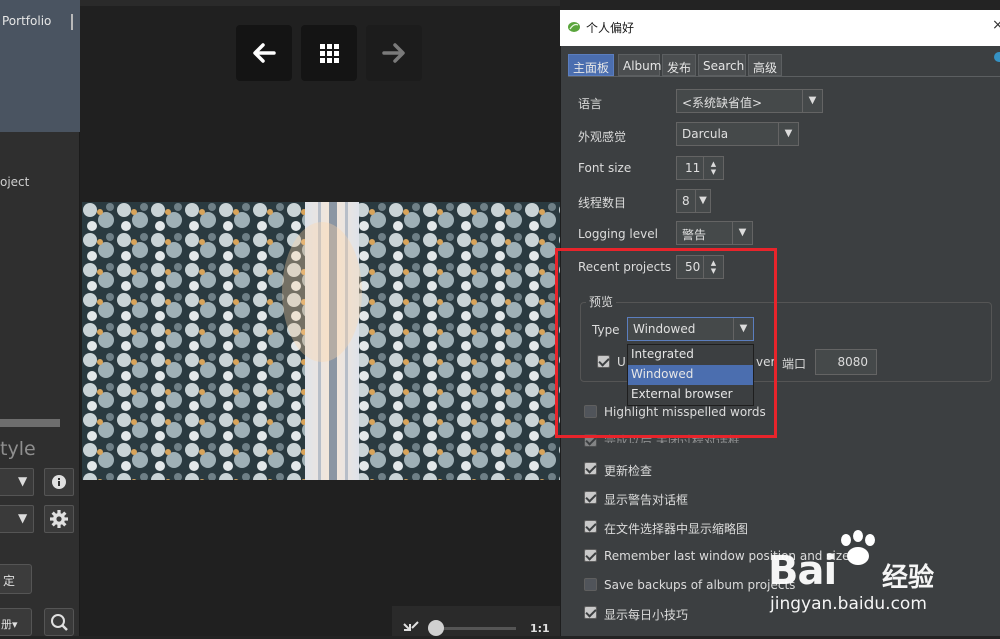  Describe the element at coordinates (14, 182) in the screenshot. I see `project-label: oject` at that location.